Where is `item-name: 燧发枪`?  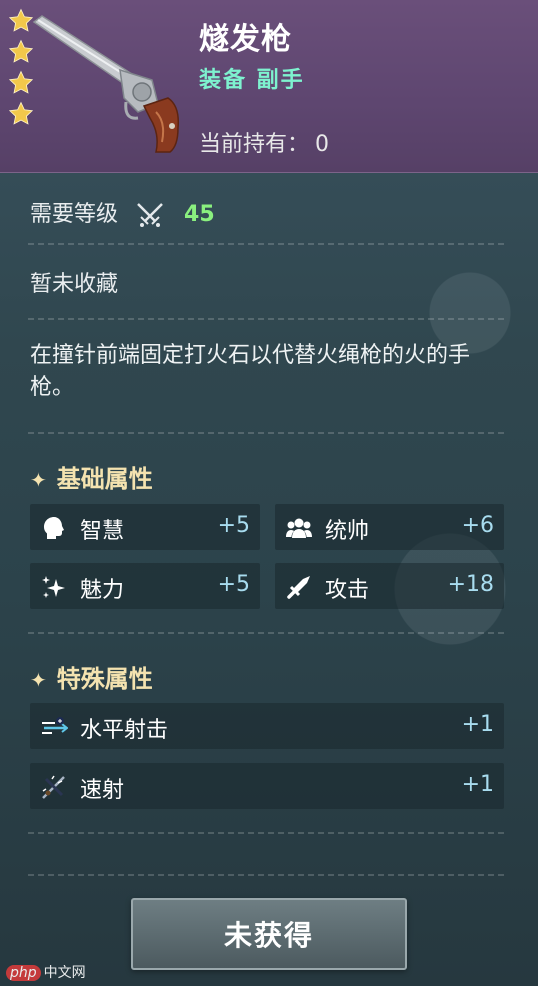
item-name: 燧发枪 is located at coordinates (245, 39).